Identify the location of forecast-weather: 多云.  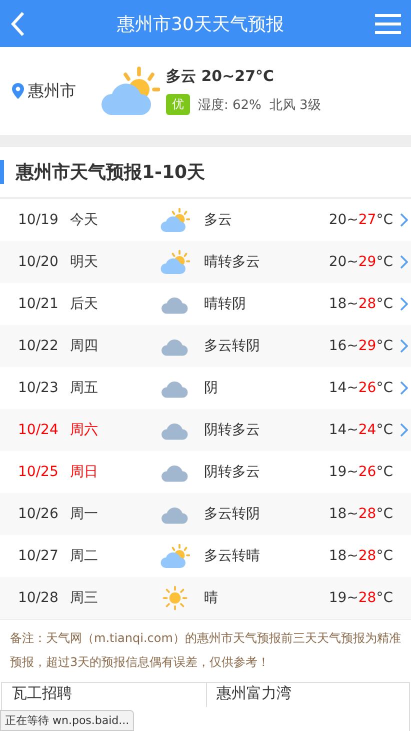
(218, 220).